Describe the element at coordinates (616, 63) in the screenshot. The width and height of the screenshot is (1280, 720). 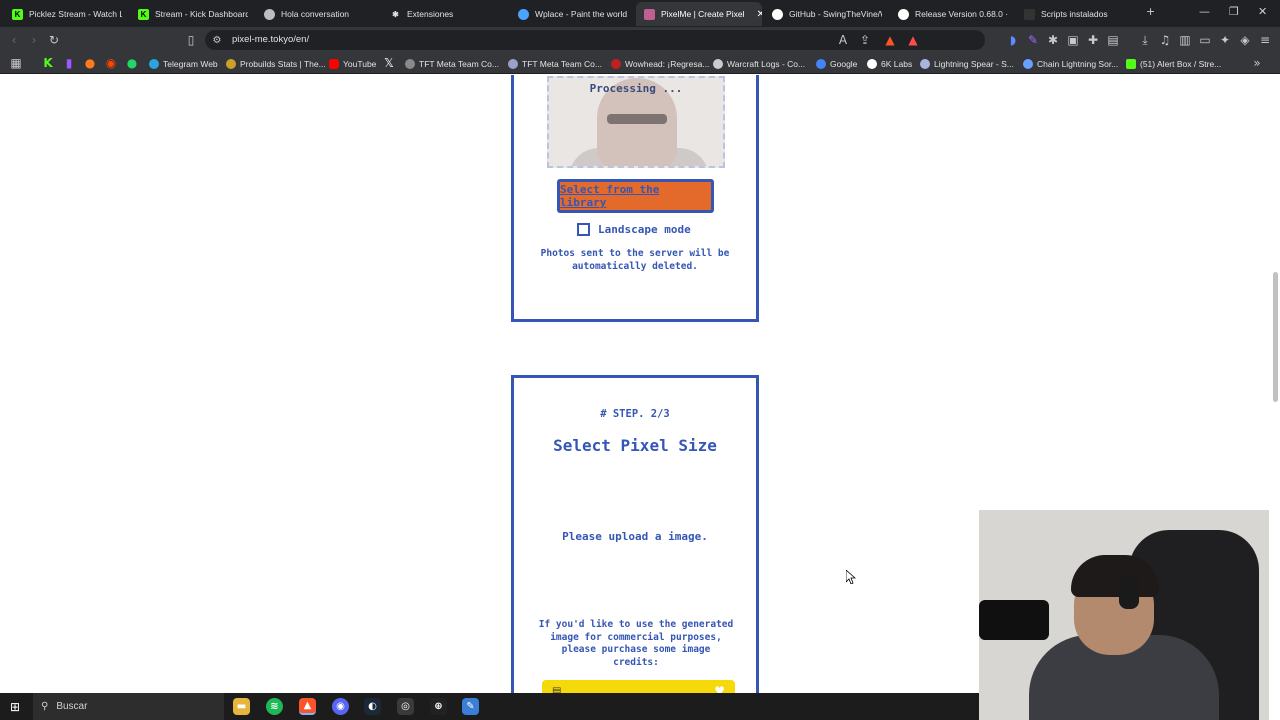
I see `wowhead-icon` at that location.